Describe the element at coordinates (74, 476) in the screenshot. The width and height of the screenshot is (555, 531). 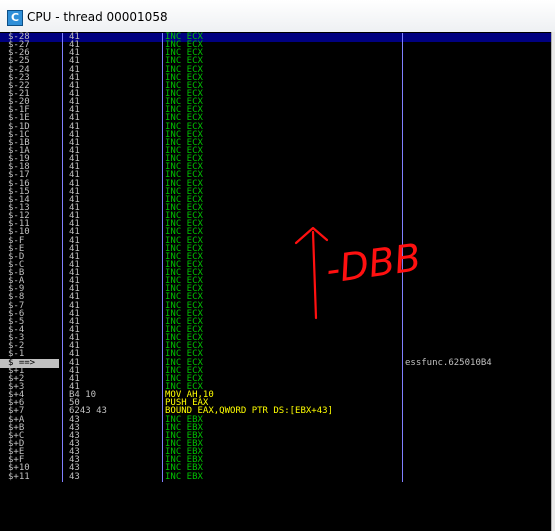
I see `hex-dump-cell: 43` at that location.